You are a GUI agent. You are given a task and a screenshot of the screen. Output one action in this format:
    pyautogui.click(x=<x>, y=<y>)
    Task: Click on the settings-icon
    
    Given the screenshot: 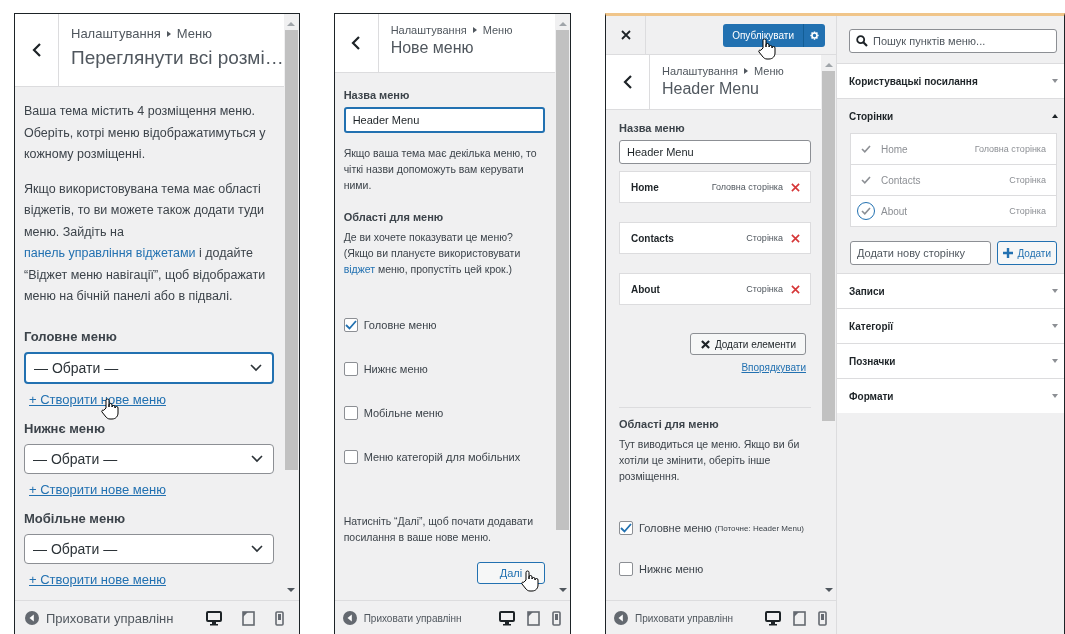 What is the action you would take?
    pyautogui.click(x=814, y=35)
    